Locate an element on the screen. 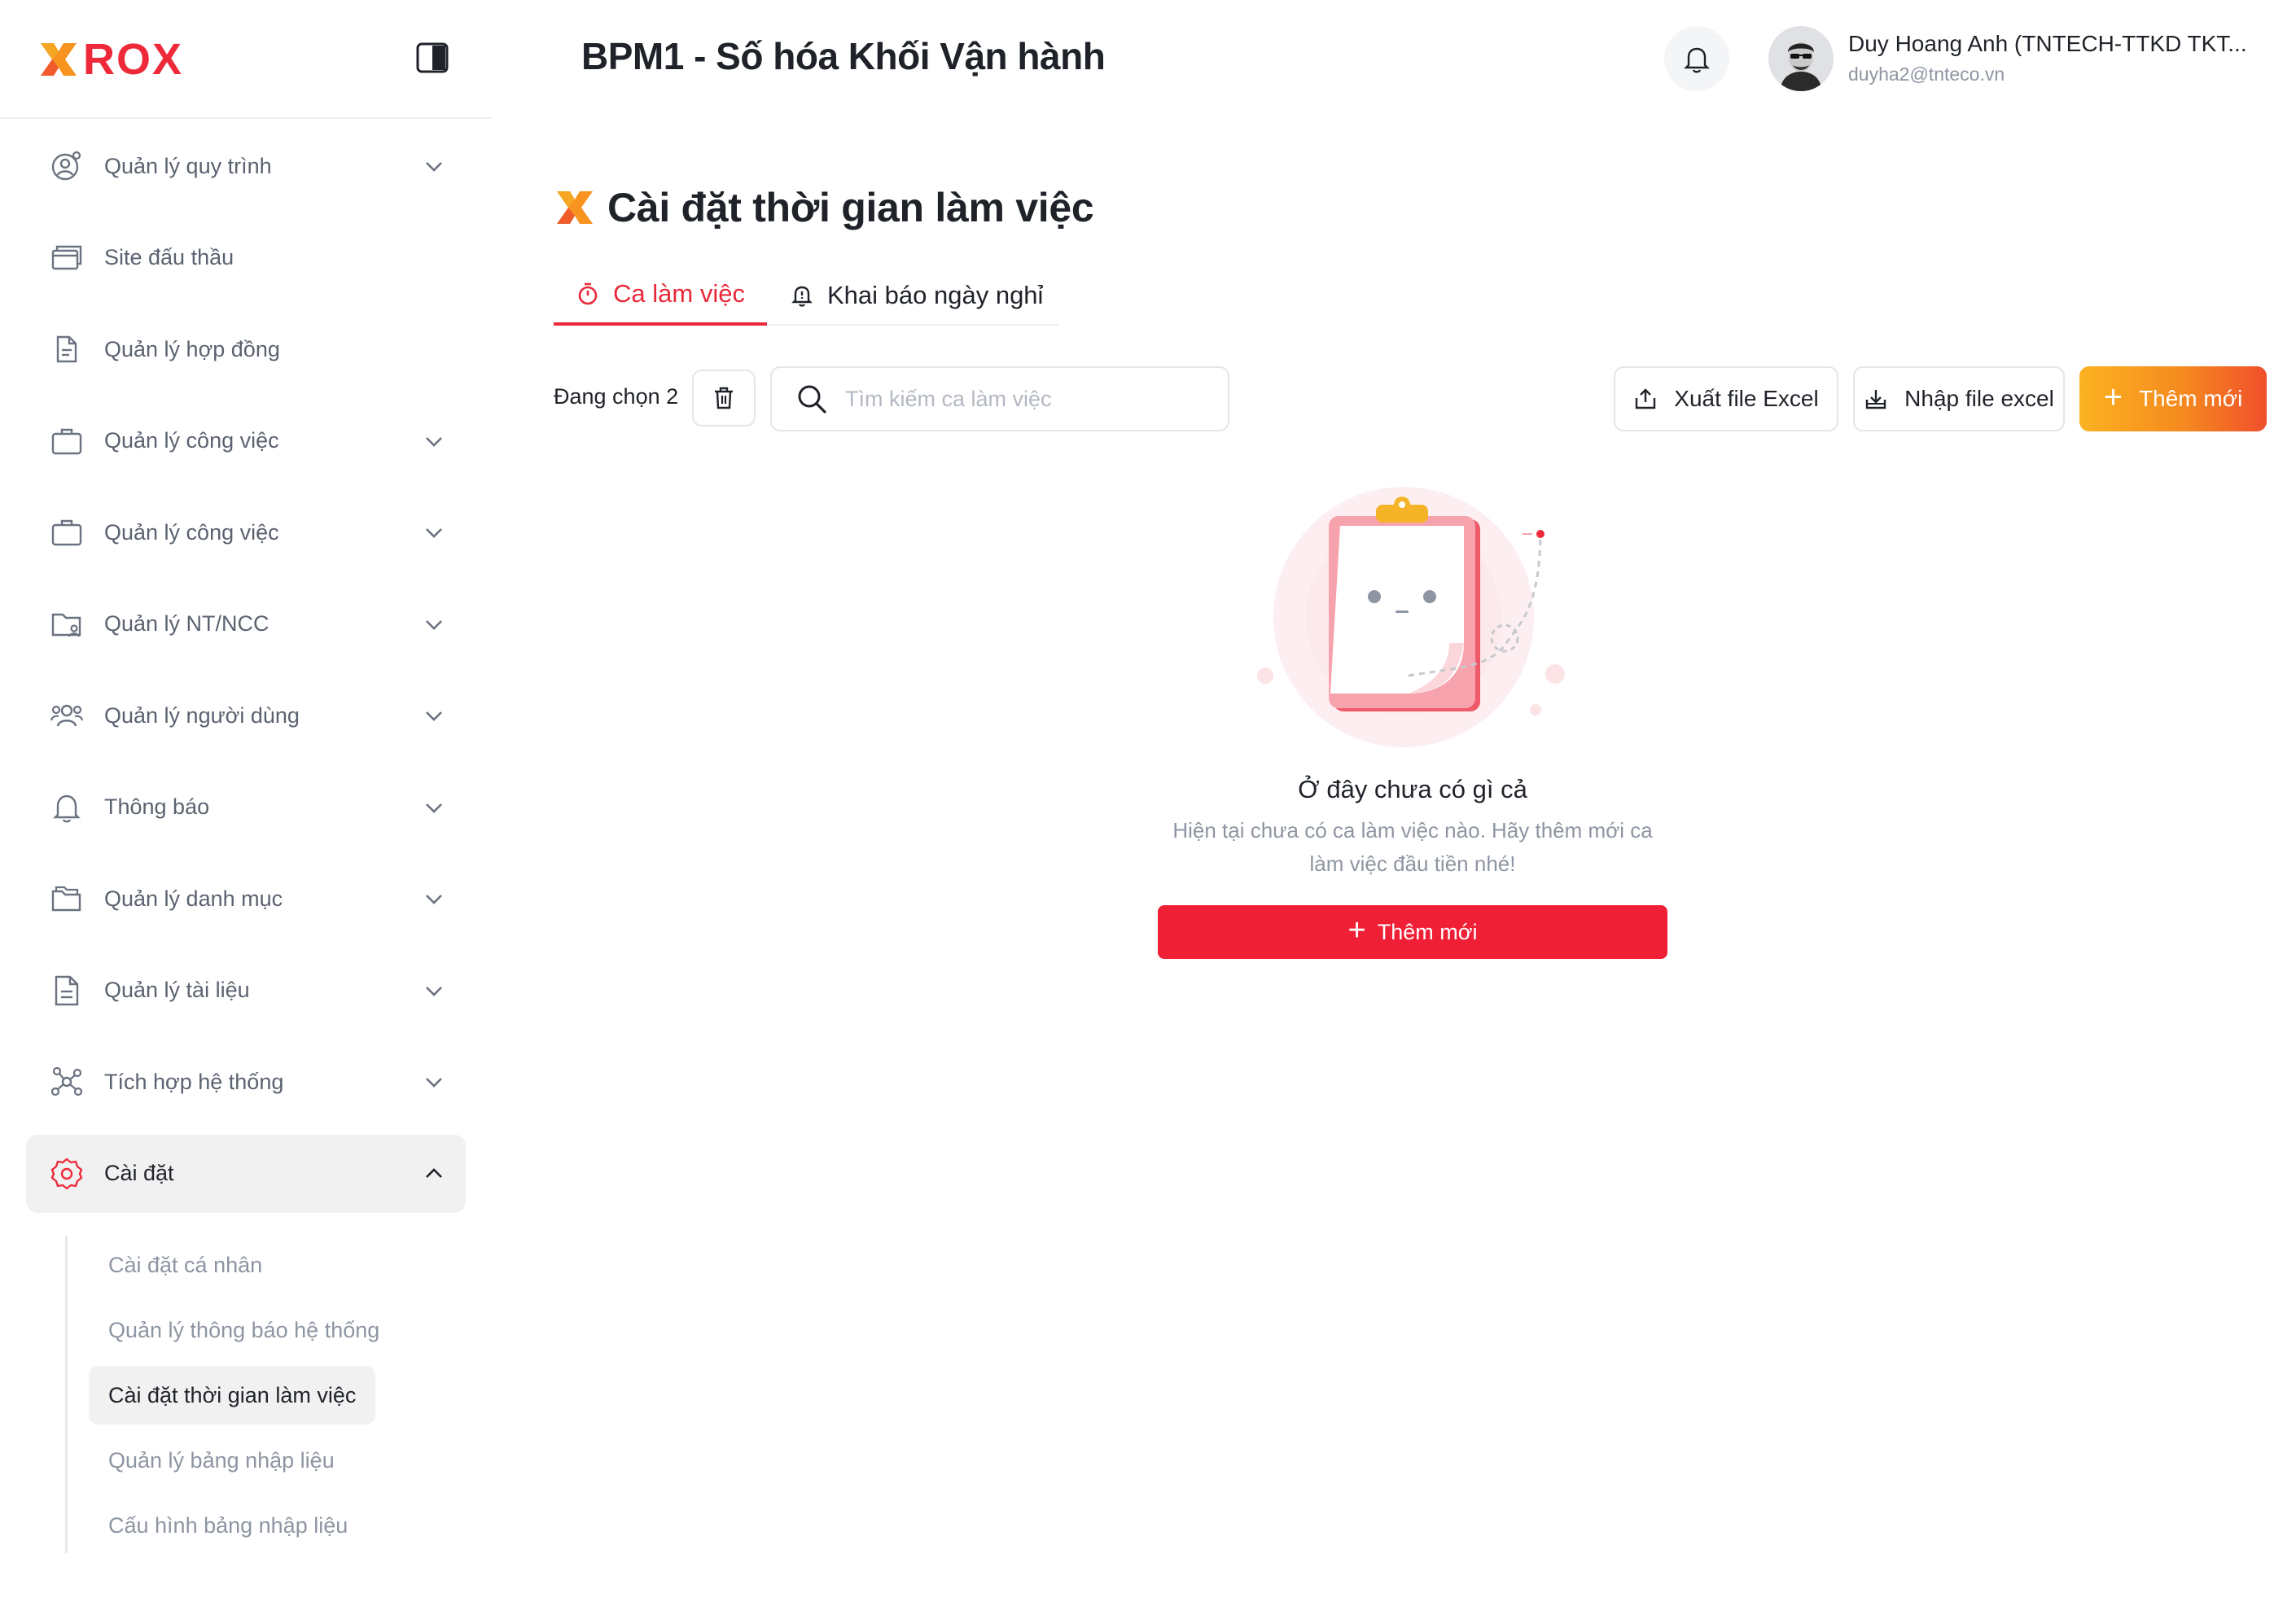 This screenshot has width=2296, height=1615. sidebar-item-notifications: Thông báo is located at coordinates (246, 807).